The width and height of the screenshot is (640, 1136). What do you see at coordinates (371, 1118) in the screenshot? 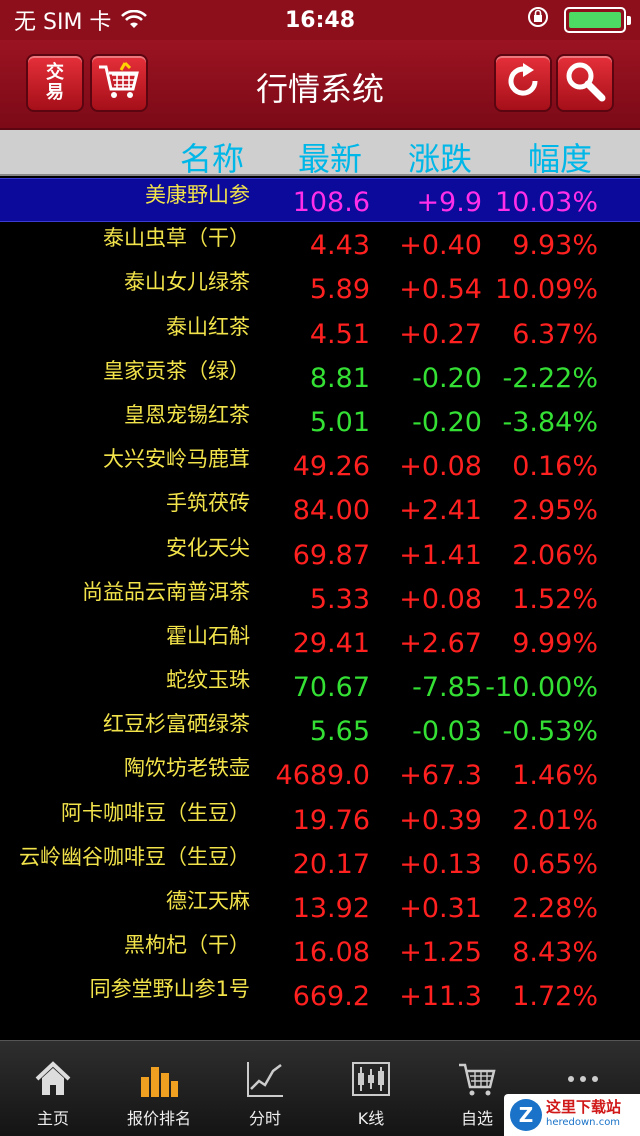
I see `tab-kline-label: K线` at bounding box center [371, 1118].